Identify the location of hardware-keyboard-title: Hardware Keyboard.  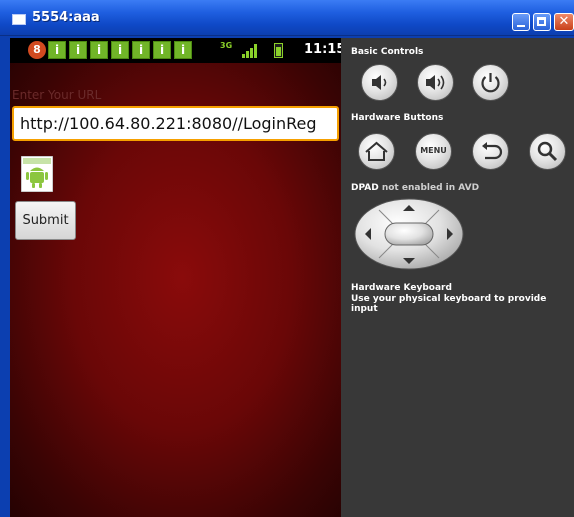
(401, 288).